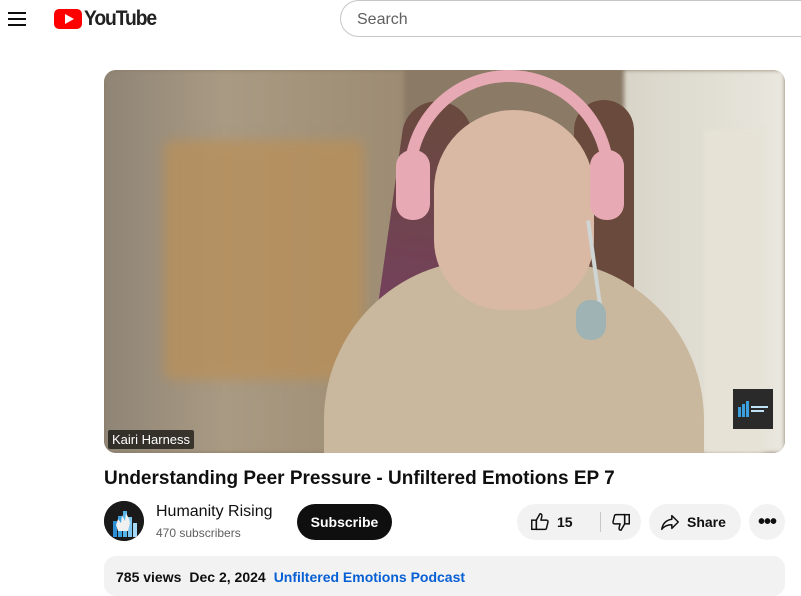 The width and height of the screenshot is (801, 596). I want to click on subscribe-button: Subscribe, so click(344, 522).